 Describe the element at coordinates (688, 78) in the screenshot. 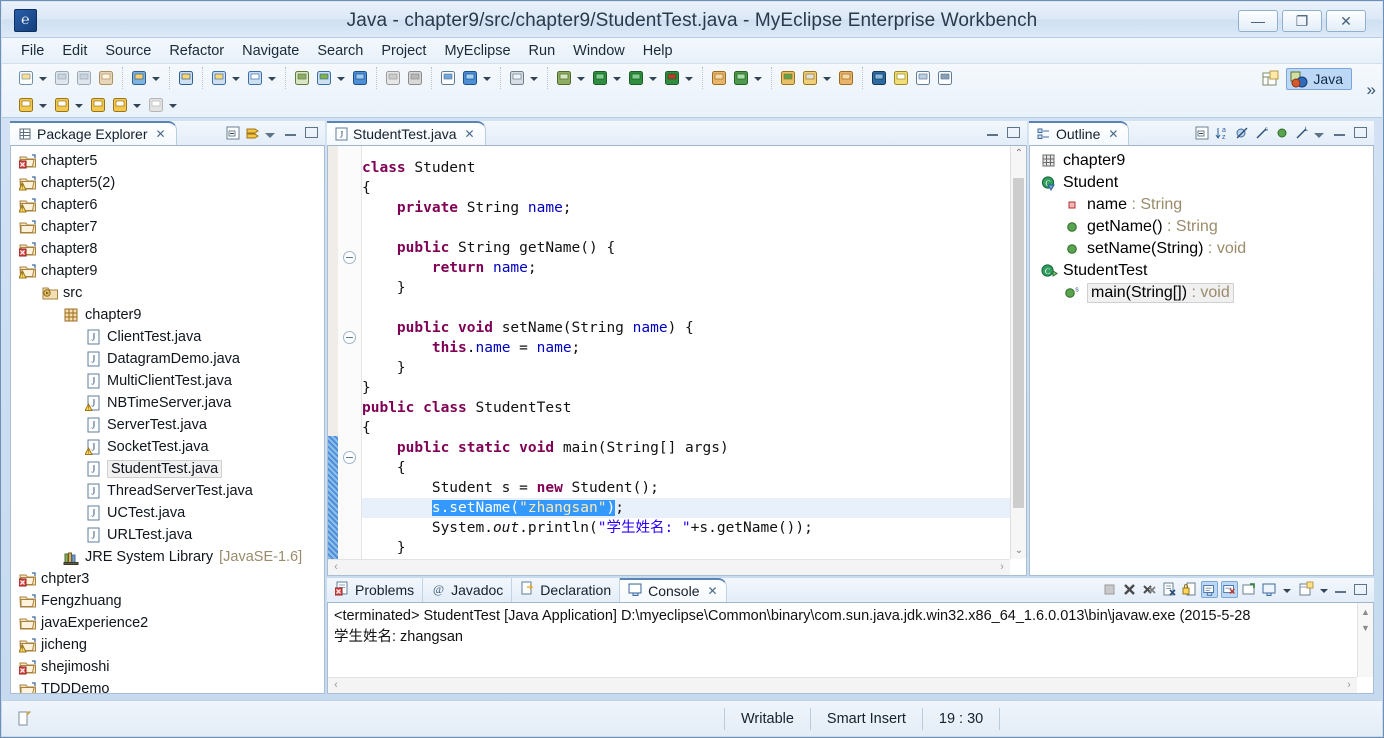

I see `coverage-dd-arrow` at that location.